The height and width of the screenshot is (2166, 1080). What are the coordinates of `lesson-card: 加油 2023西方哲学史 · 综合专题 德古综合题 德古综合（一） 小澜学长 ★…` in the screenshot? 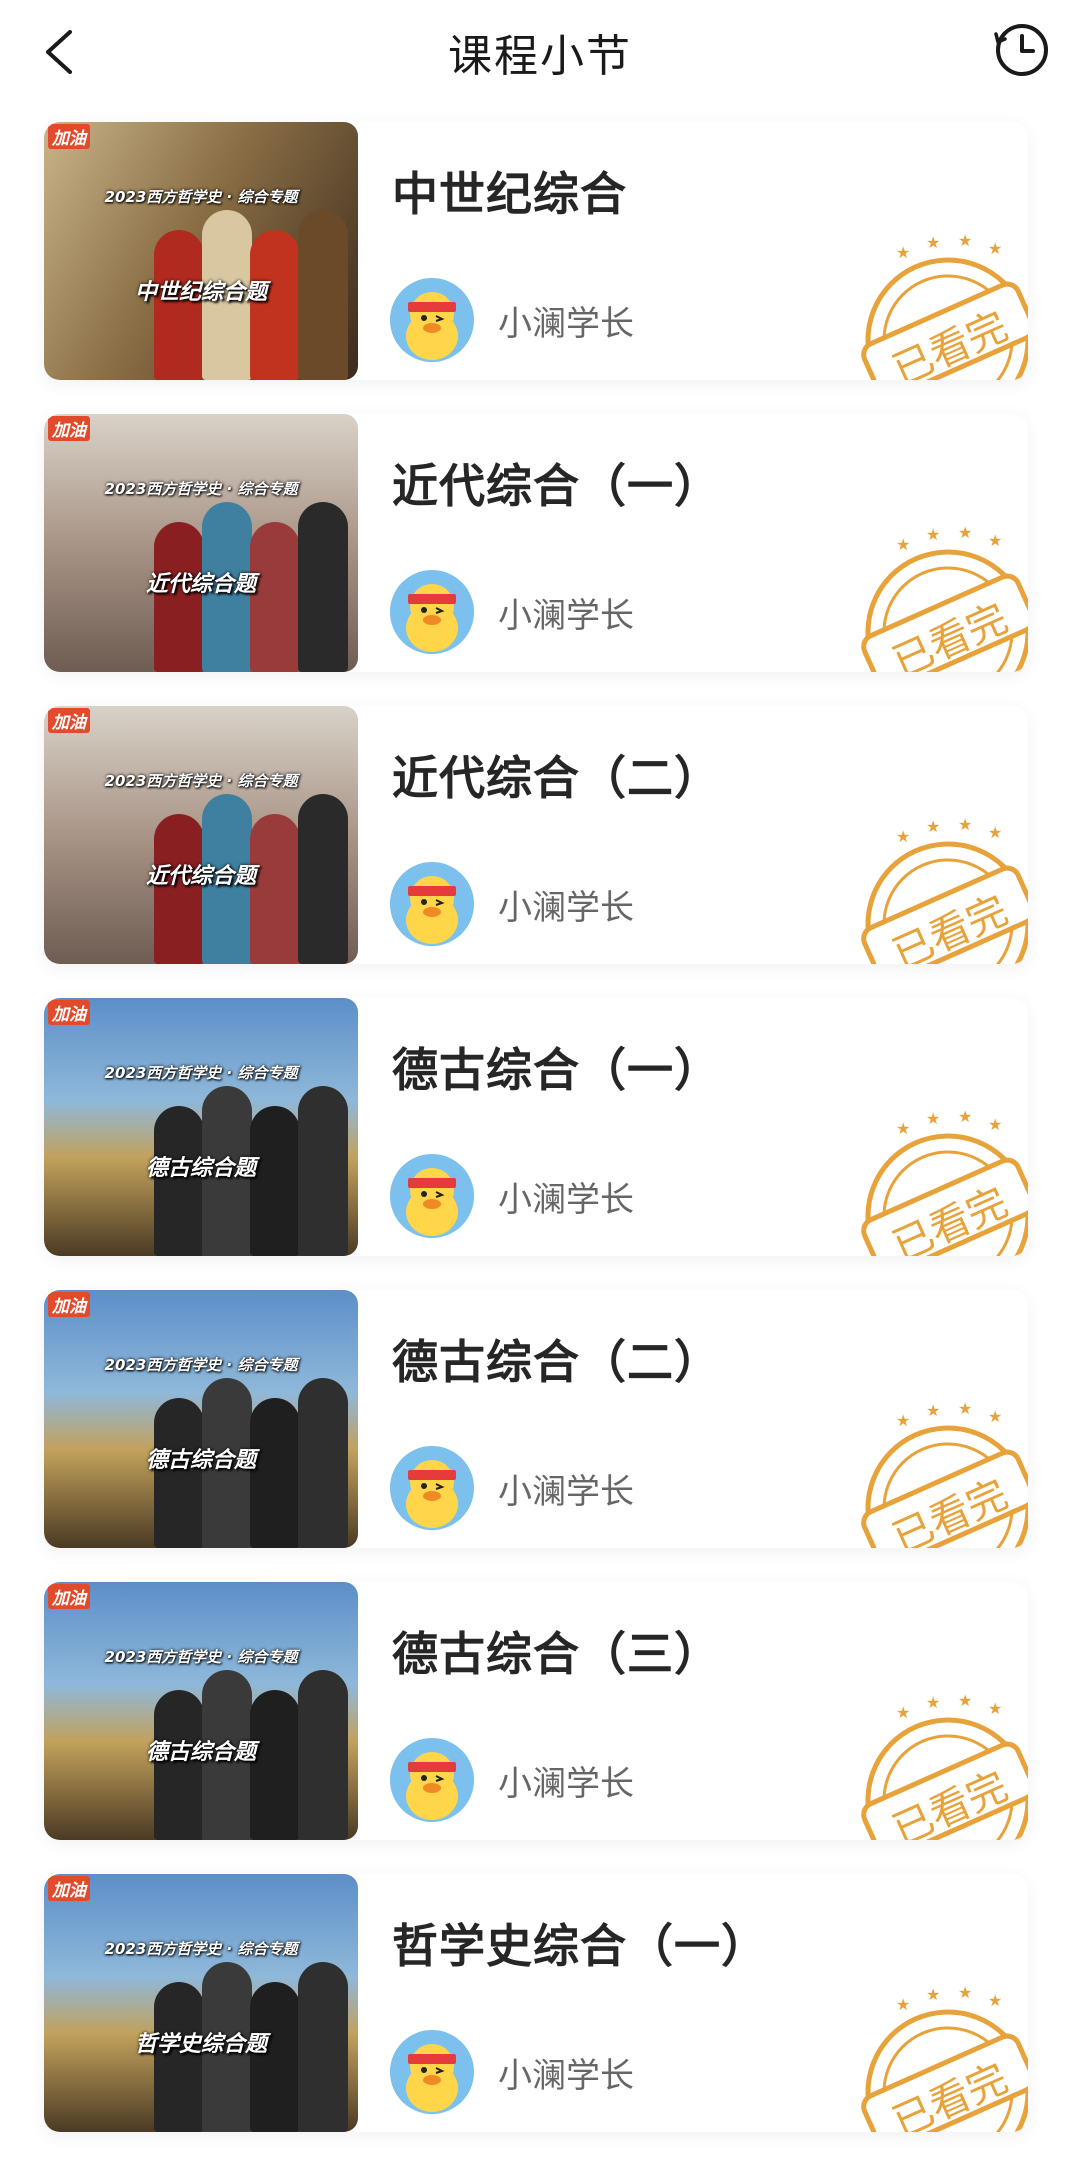 It's located at (536, 1127).